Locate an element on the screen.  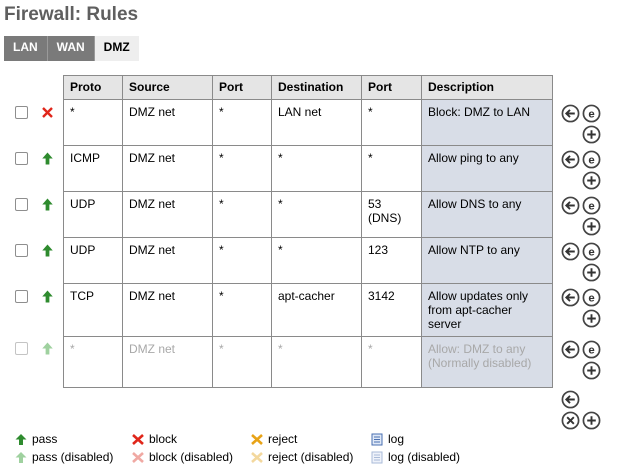
legend-block: block is located at coordinates (154, 439).